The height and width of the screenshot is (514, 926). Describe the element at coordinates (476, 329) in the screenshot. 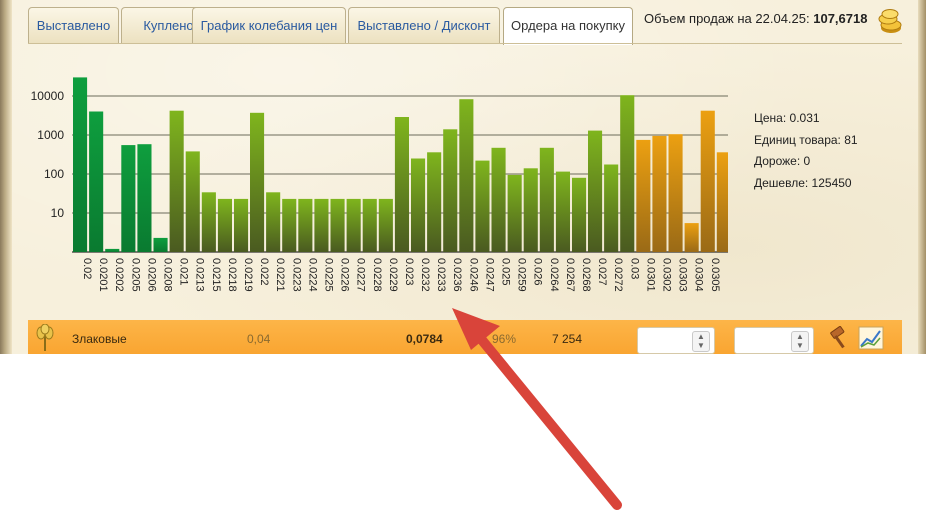

I see `annotation-arrow-head` at that location.